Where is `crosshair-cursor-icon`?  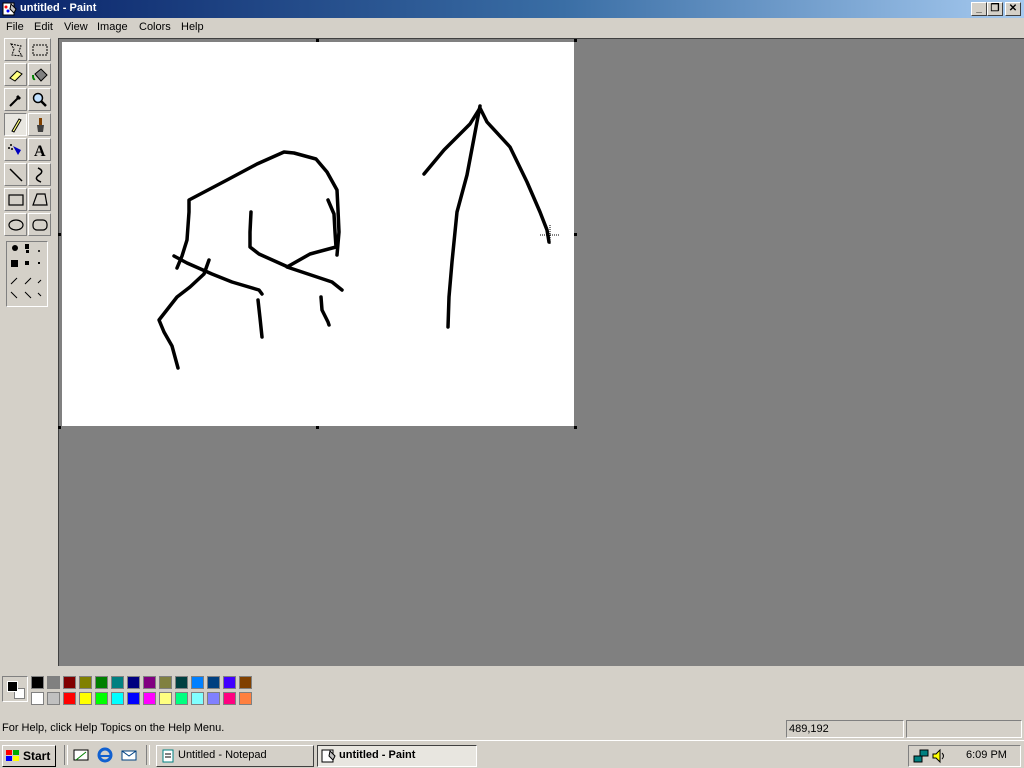
crosshair-cursor-icon is located at coordinates (550, 235).